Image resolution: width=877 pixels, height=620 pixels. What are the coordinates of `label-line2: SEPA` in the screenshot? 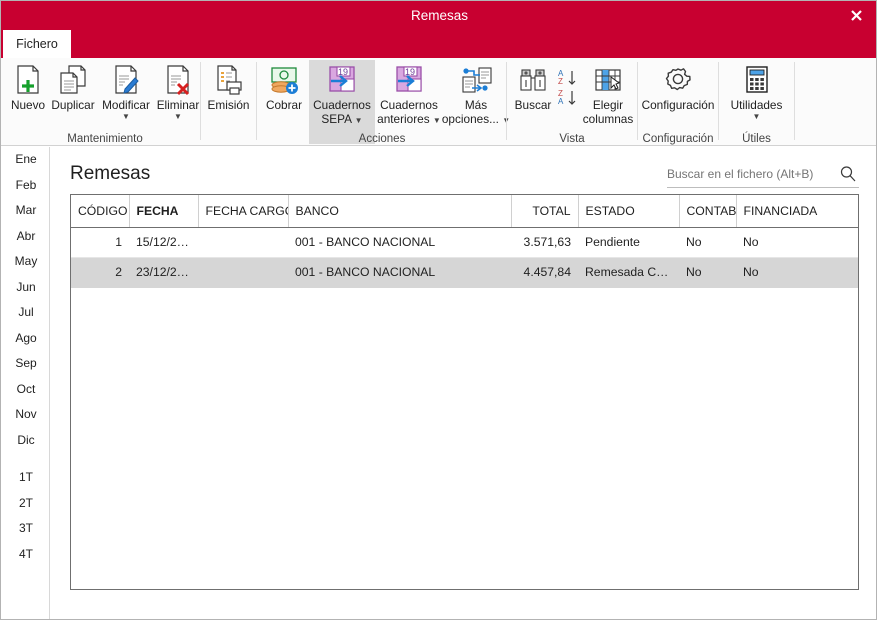 It's located at (336, 119).